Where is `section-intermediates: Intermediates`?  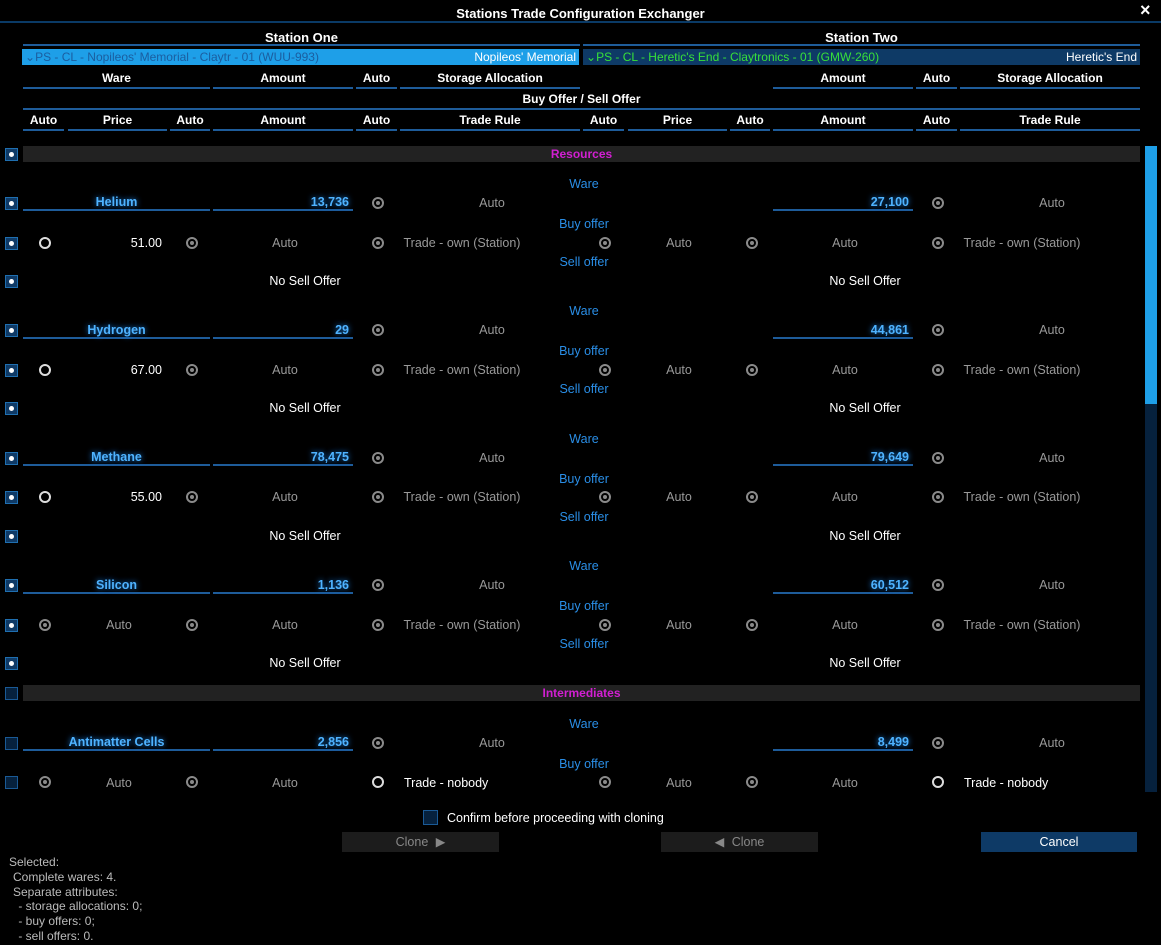 section-intermediates: Intermediates is located at coordinates (581, 693).